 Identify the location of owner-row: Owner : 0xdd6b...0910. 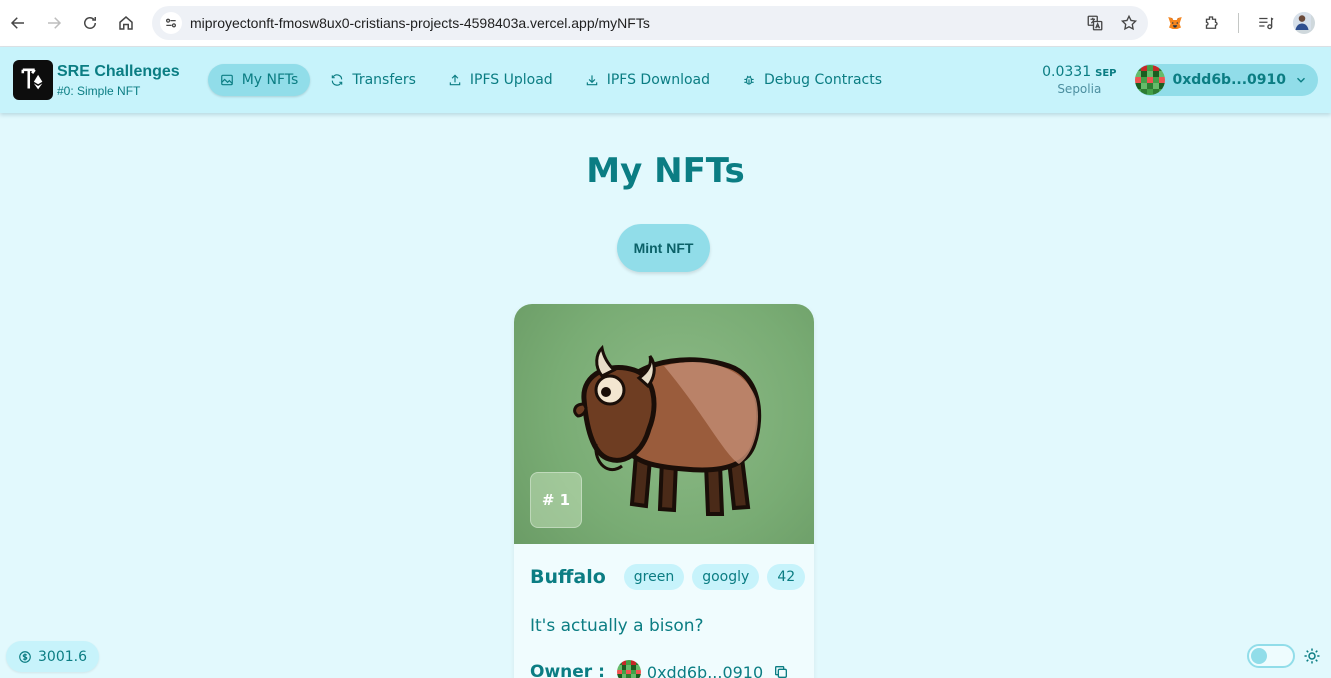
(664, 669).